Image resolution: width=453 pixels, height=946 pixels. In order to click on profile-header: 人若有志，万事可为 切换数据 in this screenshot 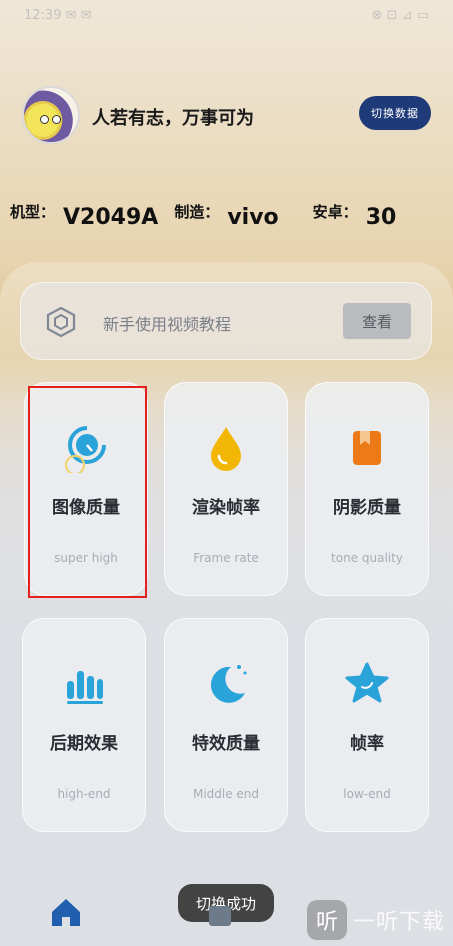, I will do `click(226, 116)`.